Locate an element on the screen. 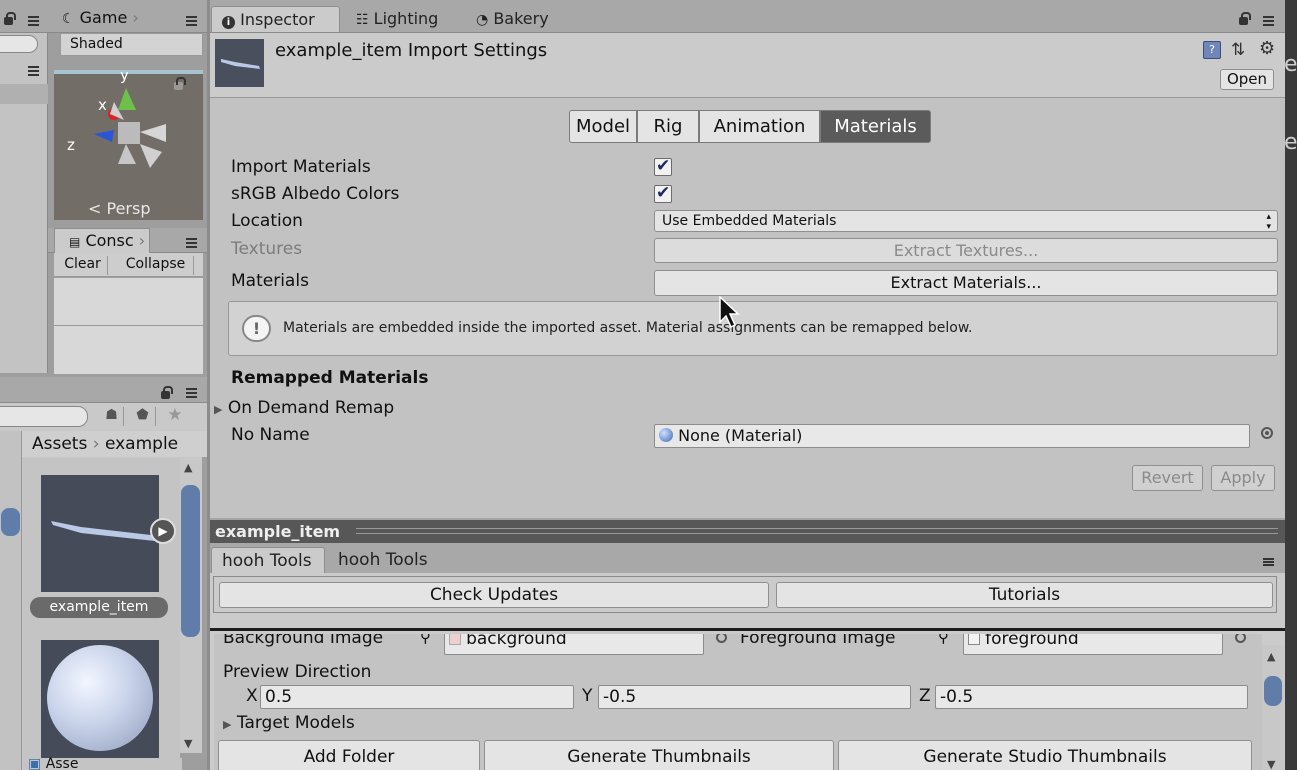 Image resolution: width=1297 pixels, height=770 pixels. dropdown-arrows-icon: ▴ ▾ is located at coordinates (1268, 222).